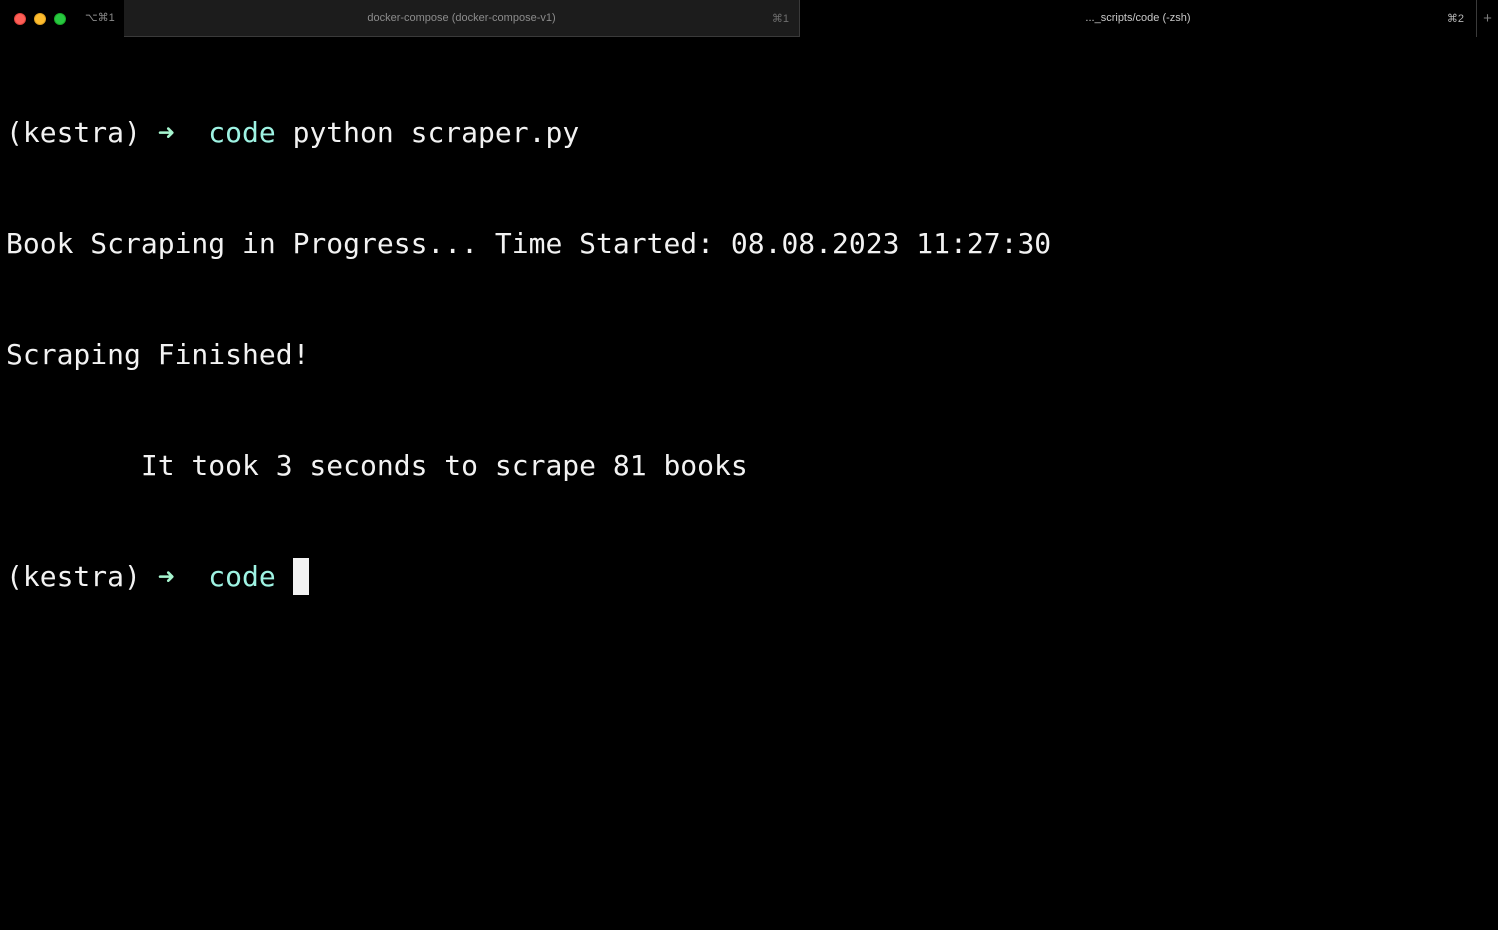  Describe the element at coordinates (300, 576) in the screenshot. I see `text-cursor` at that location.